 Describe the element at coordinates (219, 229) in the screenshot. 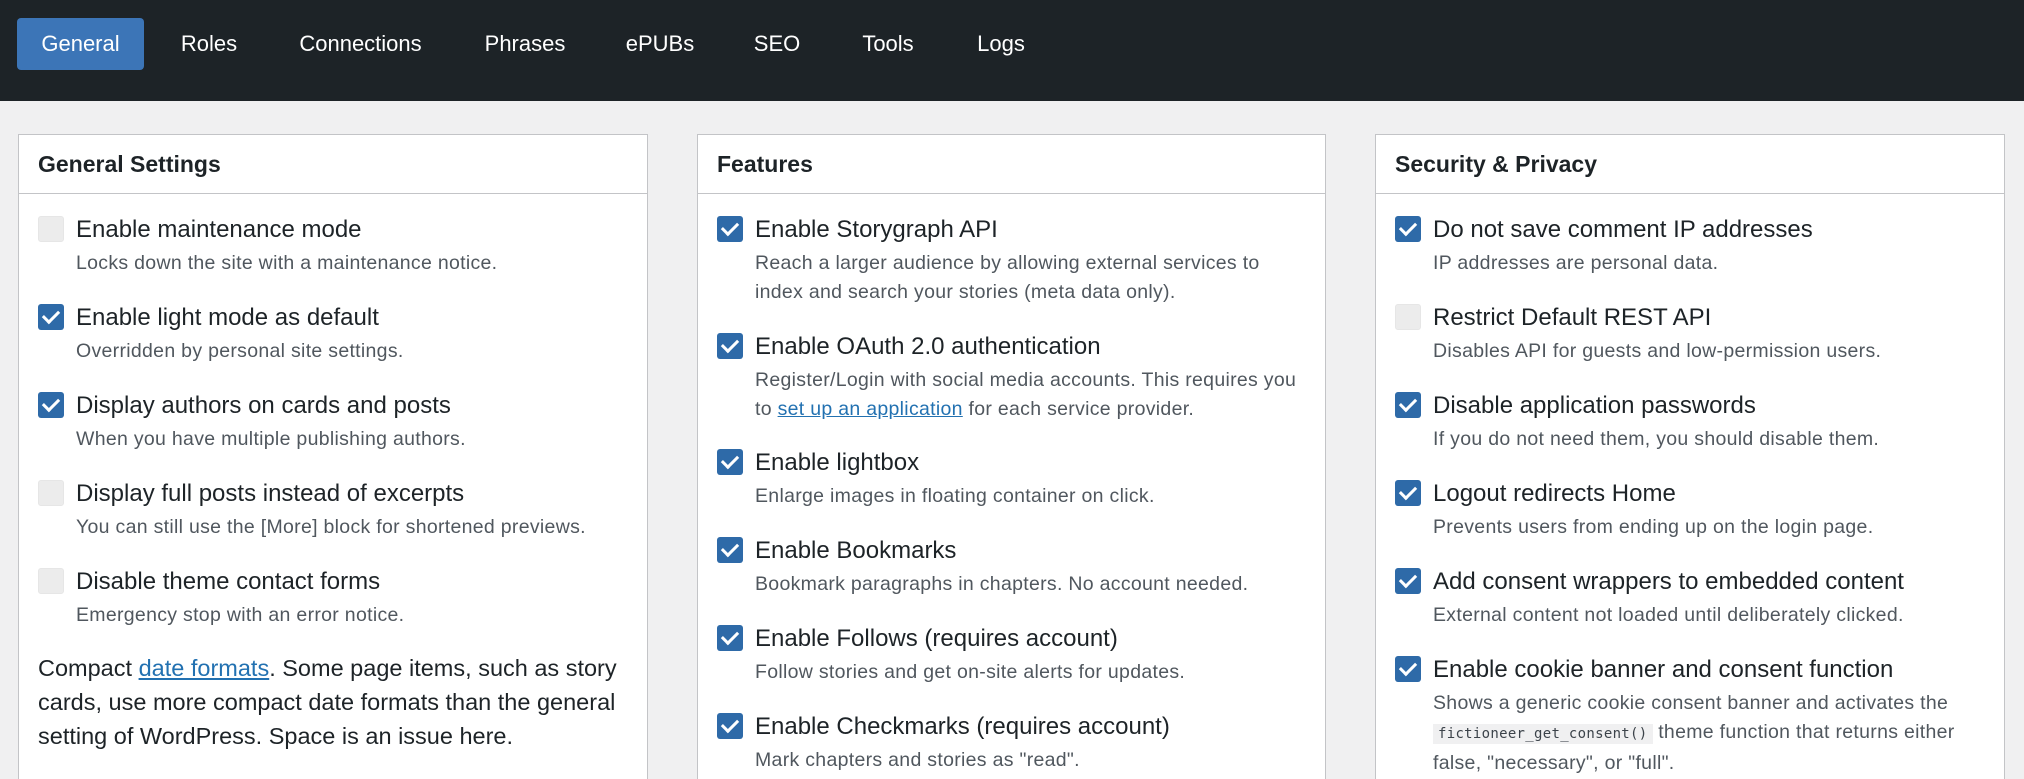

I see `option-label: Enable maintenance mode` at that location.